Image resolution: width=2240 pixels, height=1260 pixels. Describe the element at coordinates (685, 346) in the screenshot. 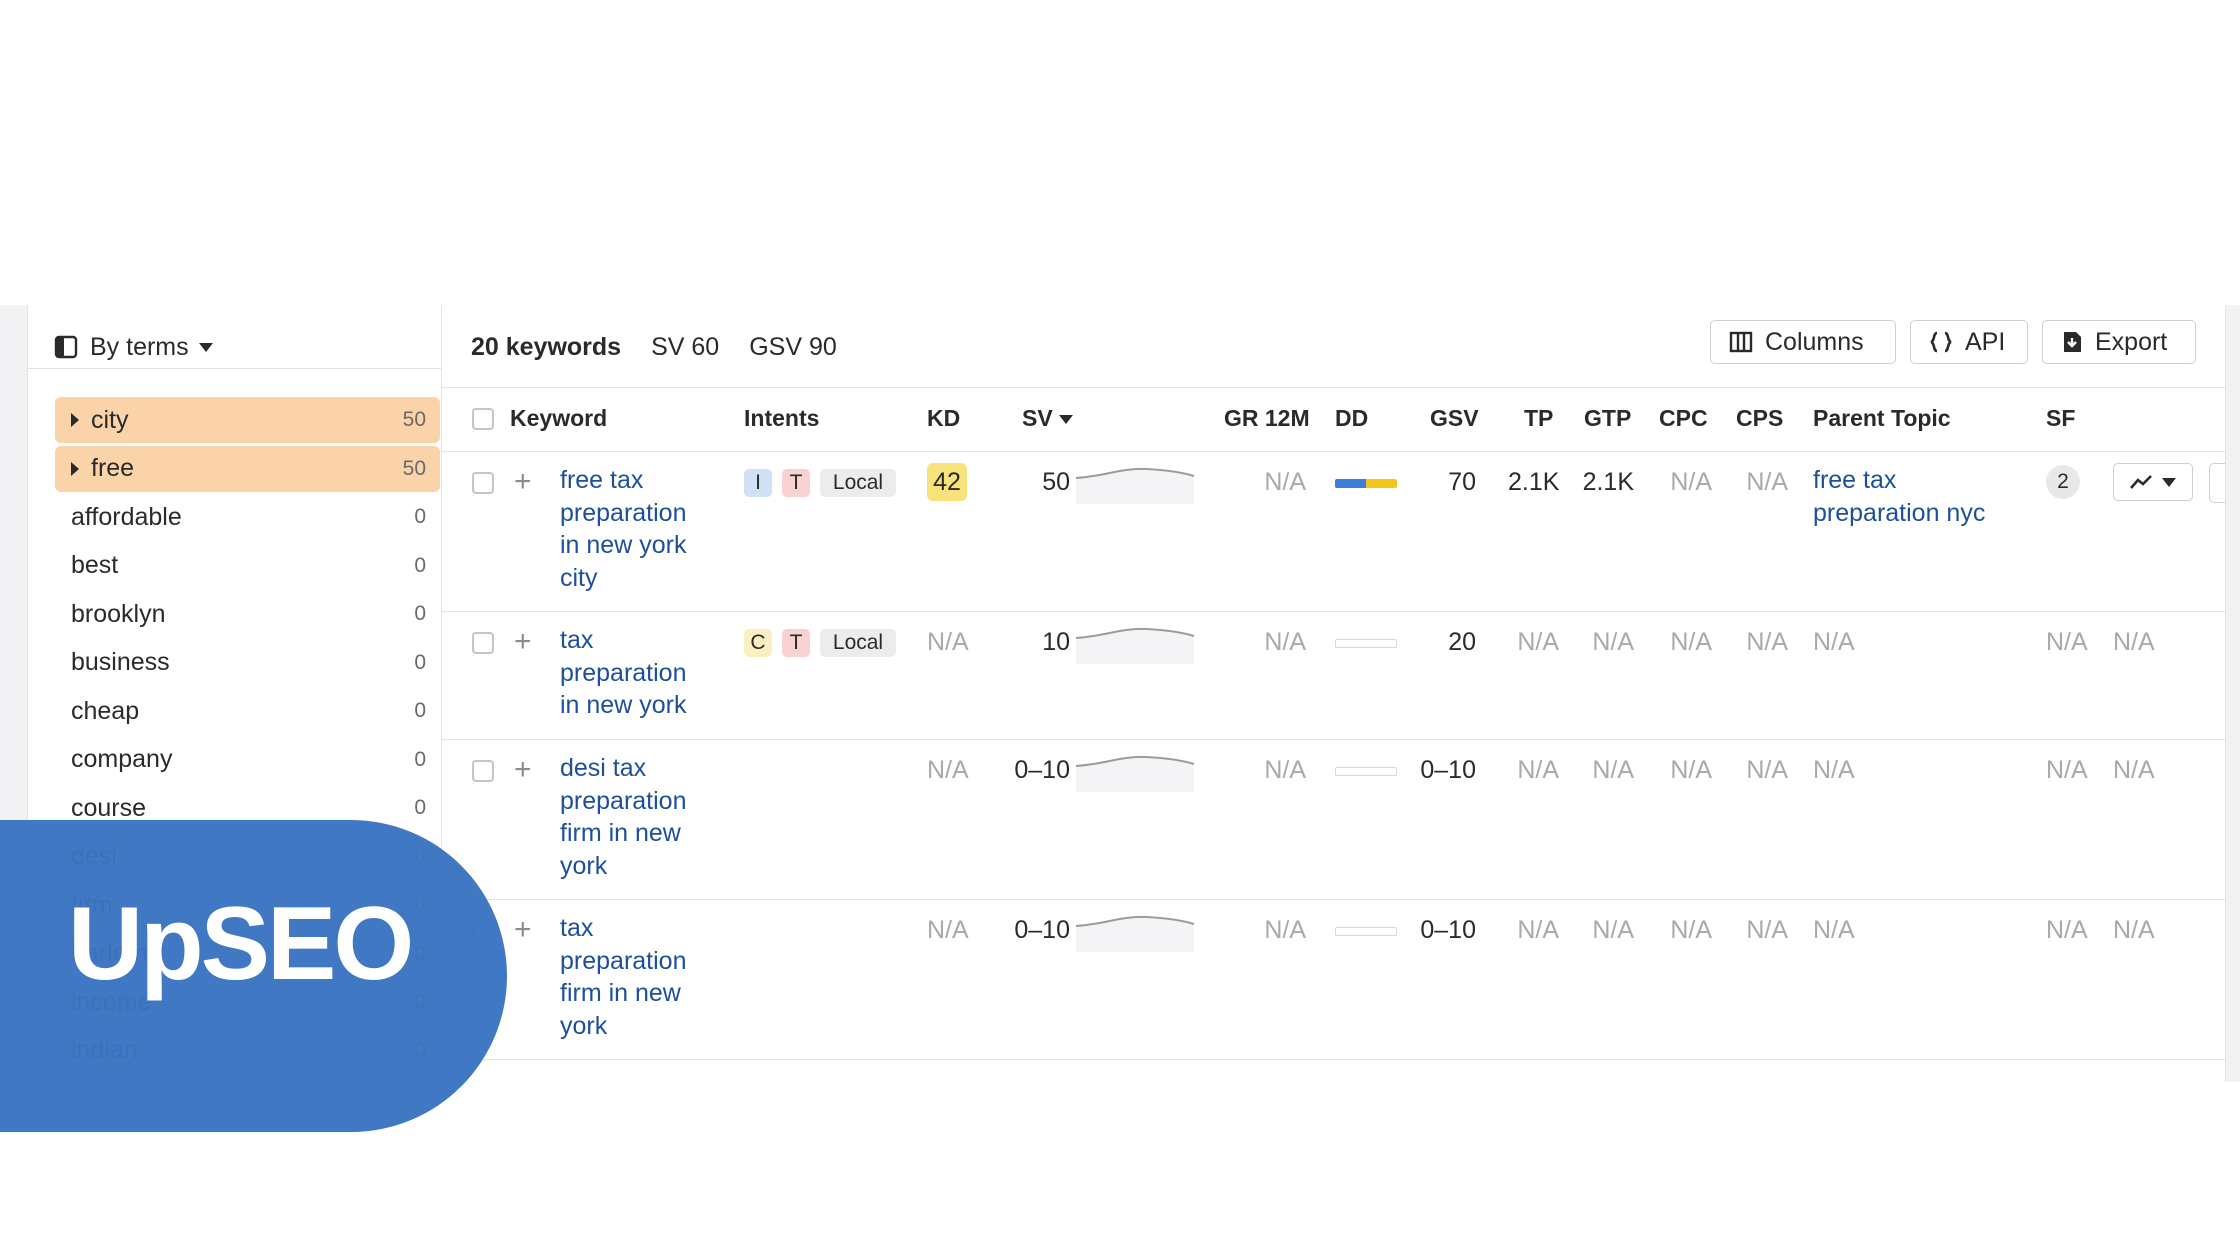

I see `total-sv: SV 60` at that location.